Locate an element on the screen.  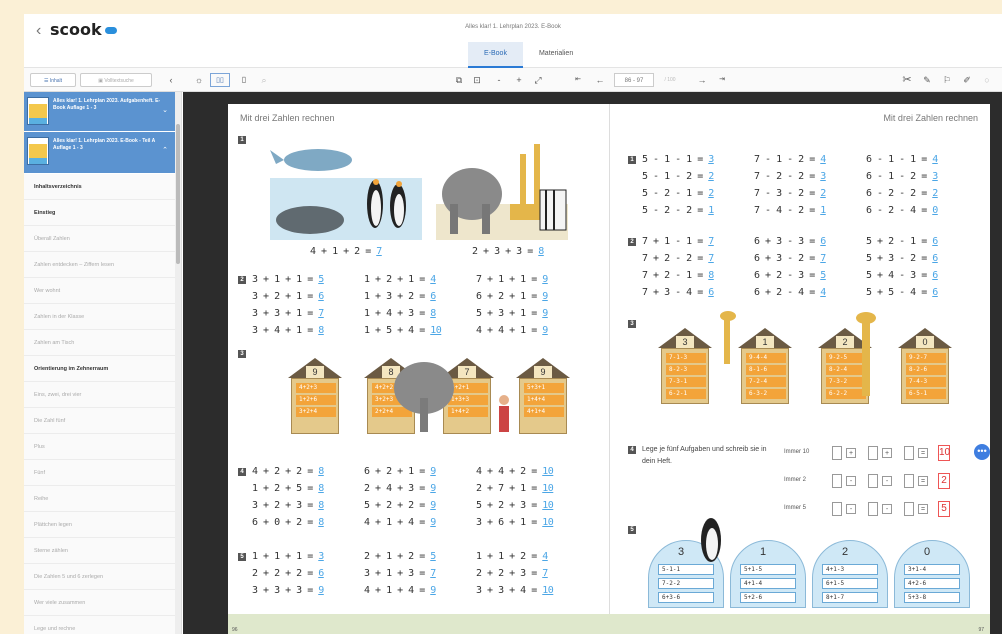
equation: 2 + 2 + 3 = 7 is located at coordinates (512, 573).